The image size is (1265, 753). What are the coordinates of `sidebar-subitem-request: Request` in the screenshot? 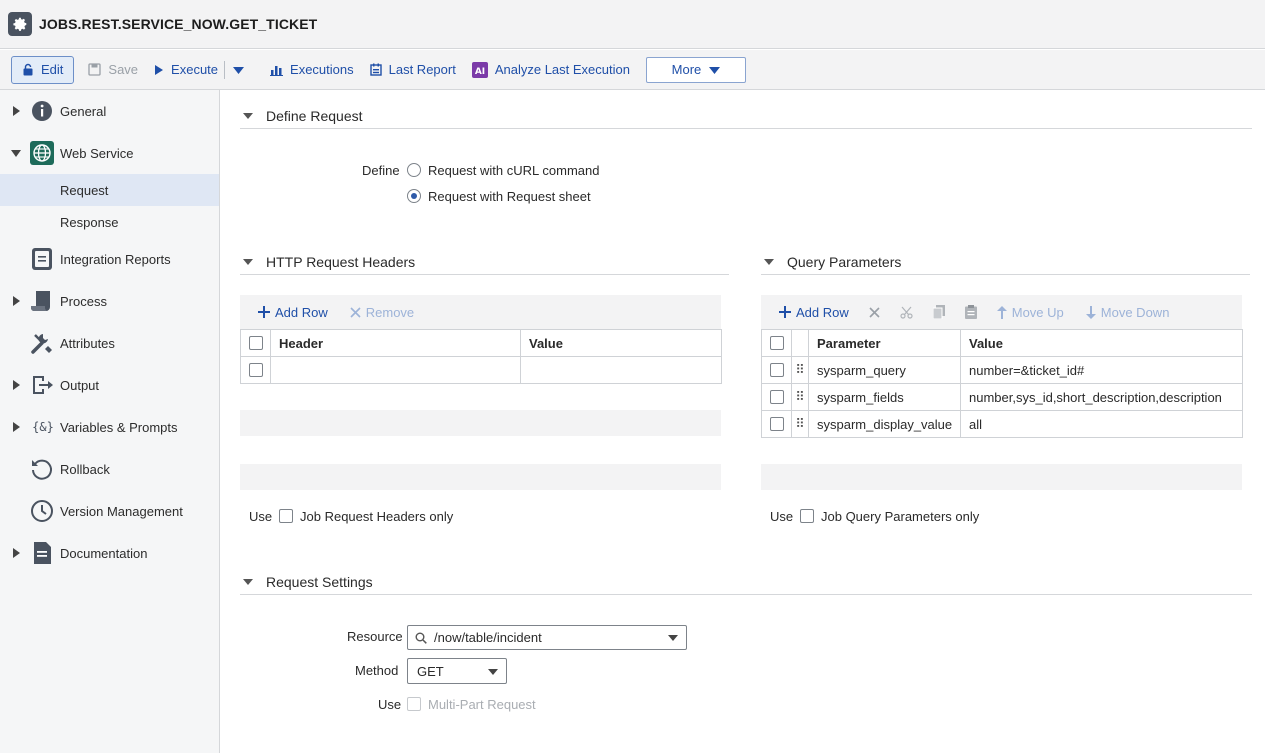 It's located at (109, 190).